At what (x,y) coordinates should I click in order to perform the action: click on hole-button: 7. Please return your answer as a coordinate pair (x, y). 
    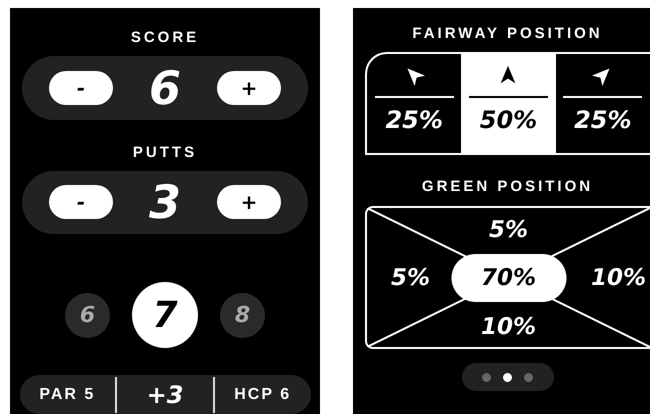
    Looking at the image, I should click on (165, 315).